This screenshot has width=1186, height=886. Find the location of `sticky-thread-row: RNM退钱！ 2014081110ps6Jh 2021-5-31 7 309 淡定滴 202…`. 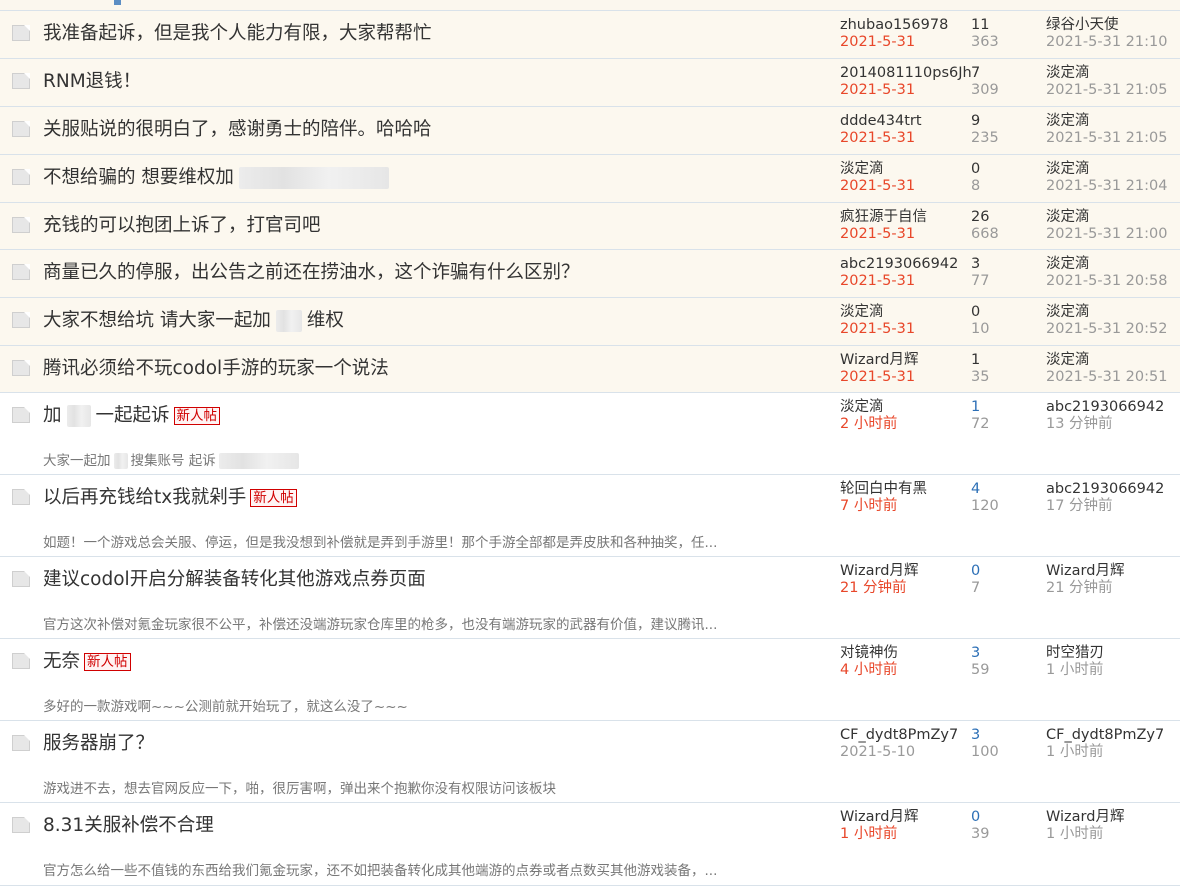

sticky-thread-row: RNM退钱！ 2014081110ps6Jh 2021-5-31 7 309 淡定滴 202… is located at coordinates (590, 83).